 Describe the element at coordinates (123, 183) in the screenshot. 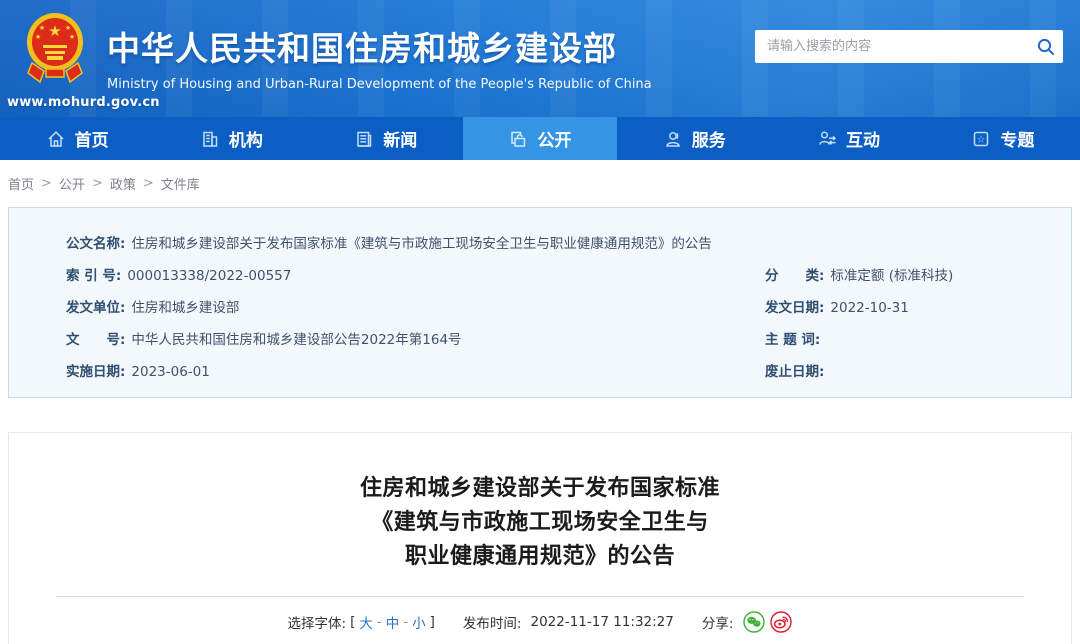

I see `breadcrumb-policy: 政策` at that location.